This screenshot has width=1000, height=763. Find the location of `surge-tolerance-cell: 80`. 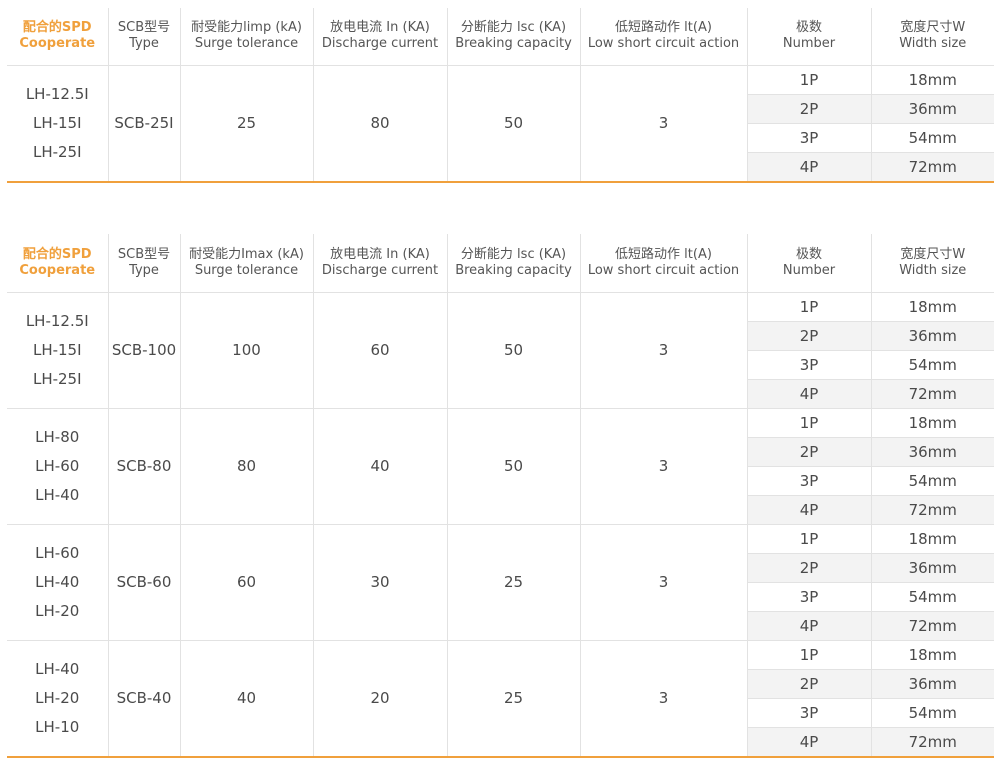

surge-tolerance-cell: 80 is located at coordinates (247, 466).